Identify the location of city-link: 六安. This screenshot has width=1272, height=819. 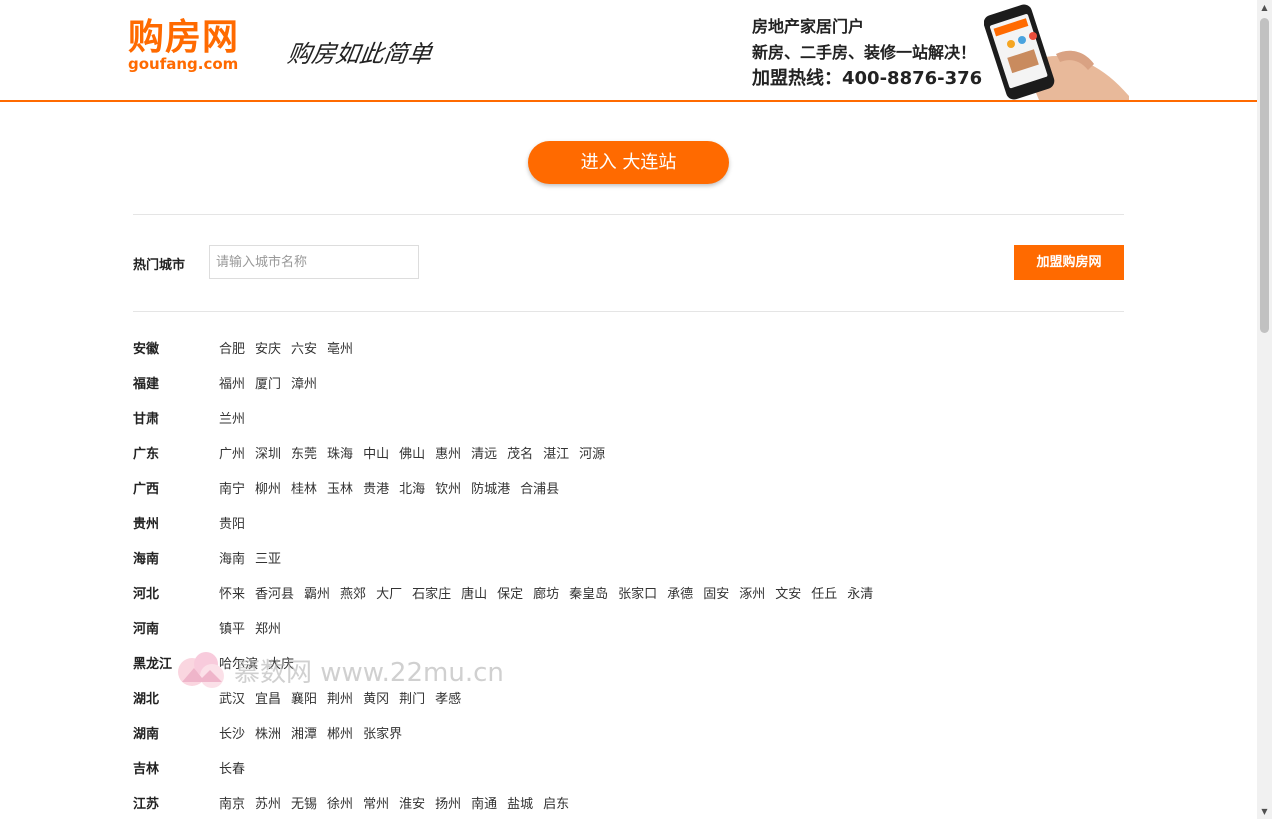
(304, 349).